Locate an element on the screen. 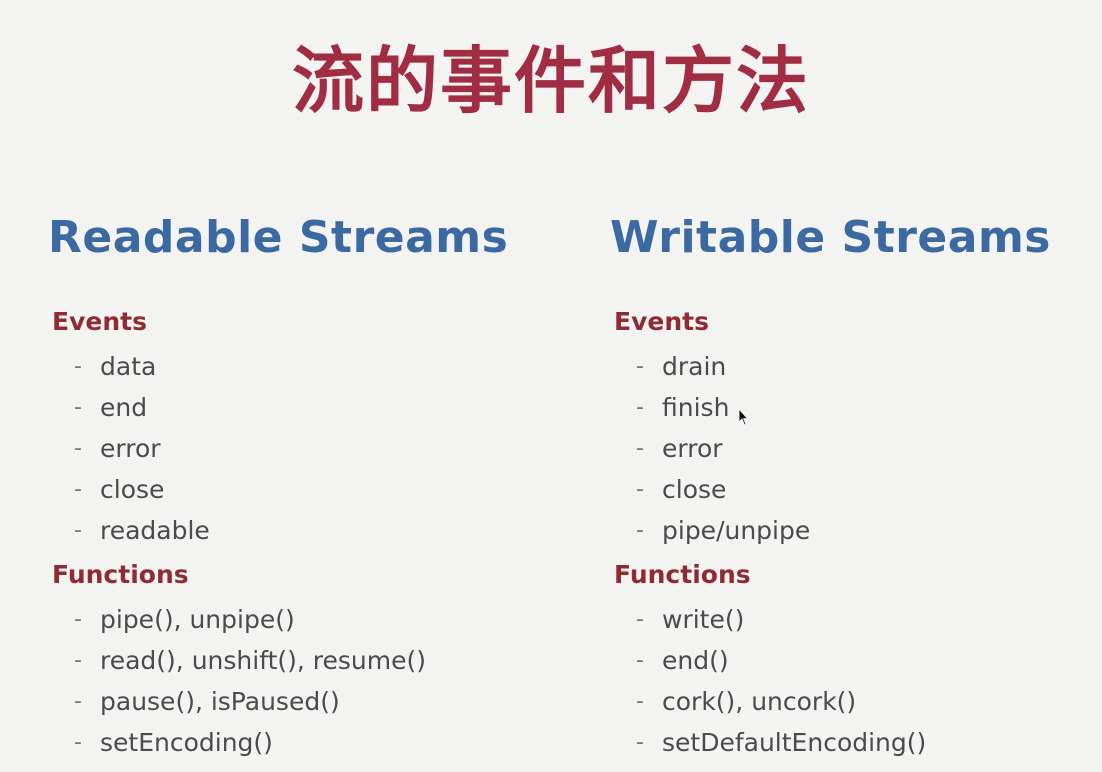 This screenshot has height=772, width=1102. list-item: - write() is located at coordinates (830, 619).